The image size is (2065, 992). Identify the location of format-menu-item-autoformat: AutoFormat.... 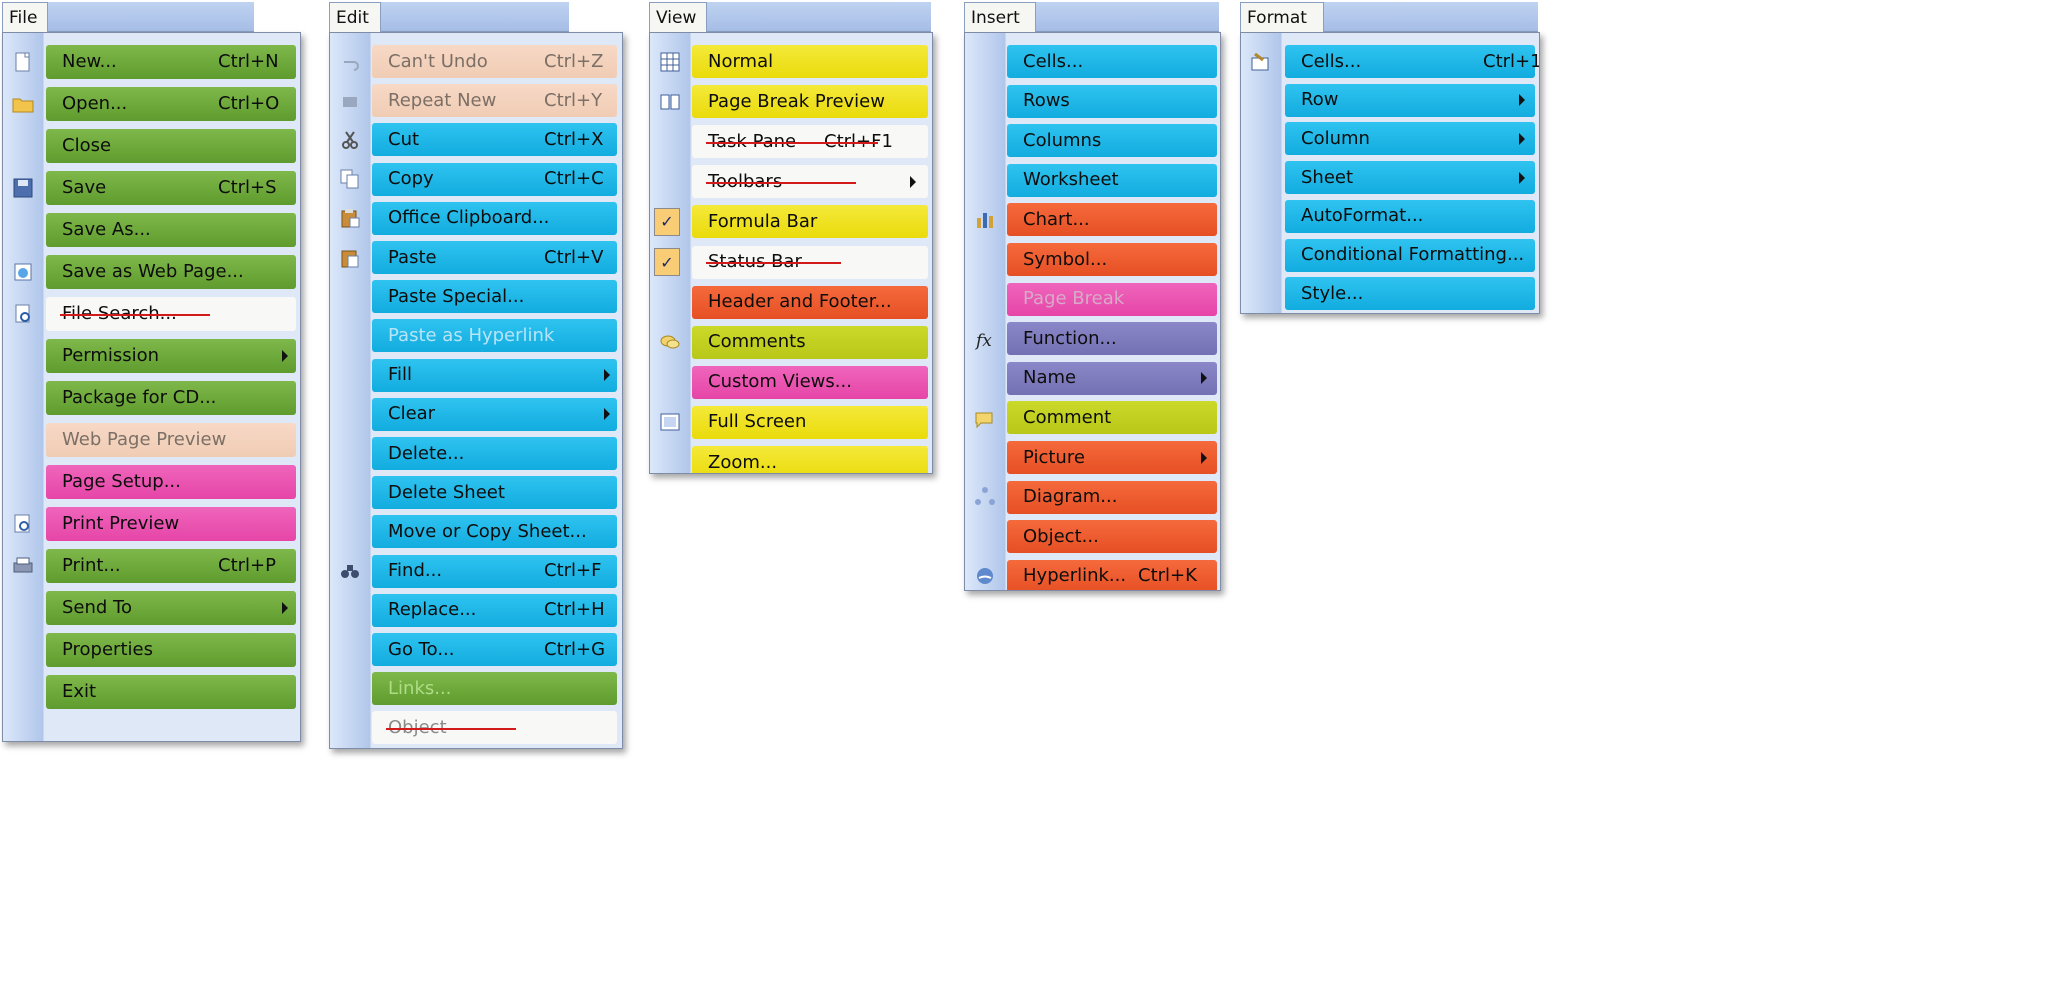
(1410, 216).